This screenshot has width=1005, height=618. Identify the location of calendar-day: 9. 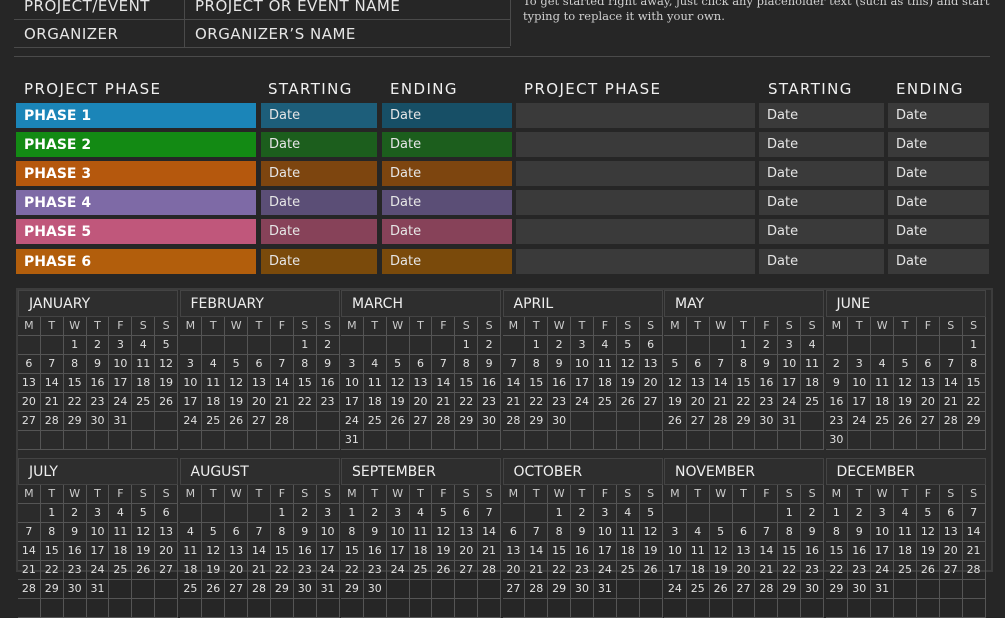
(328, 364).